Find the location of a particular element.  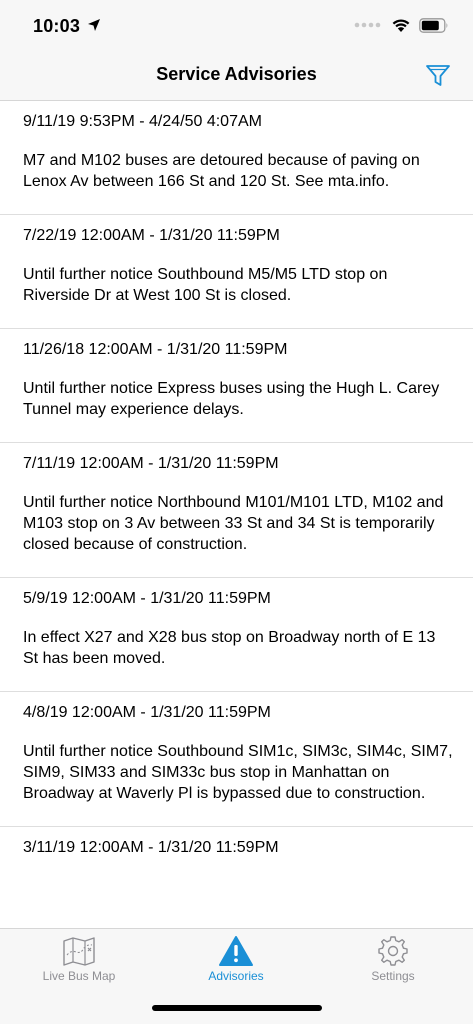

advisory-date: 5/9/19 12:00AM - 1/31/20 11:59PM is located at coordinates (147, 598).